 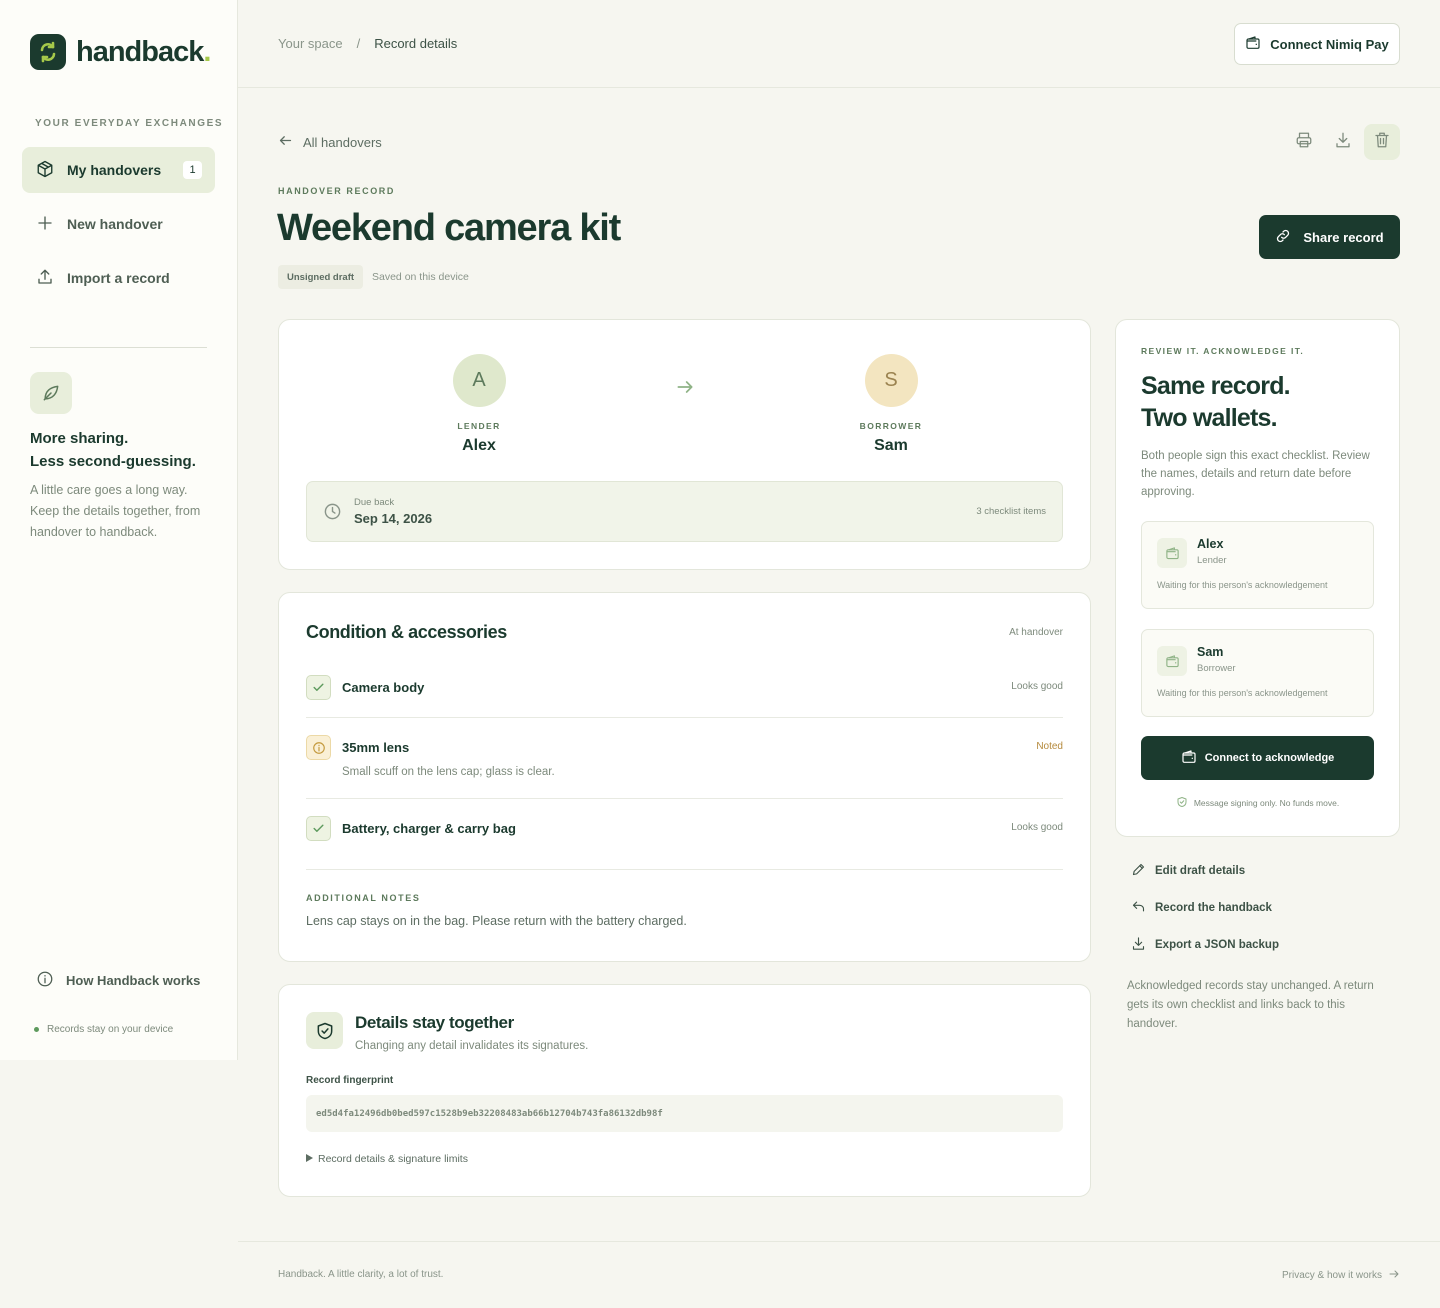 I want to click on record-details-toggle: Record details & signature limits, so click(x=387, y=1159).